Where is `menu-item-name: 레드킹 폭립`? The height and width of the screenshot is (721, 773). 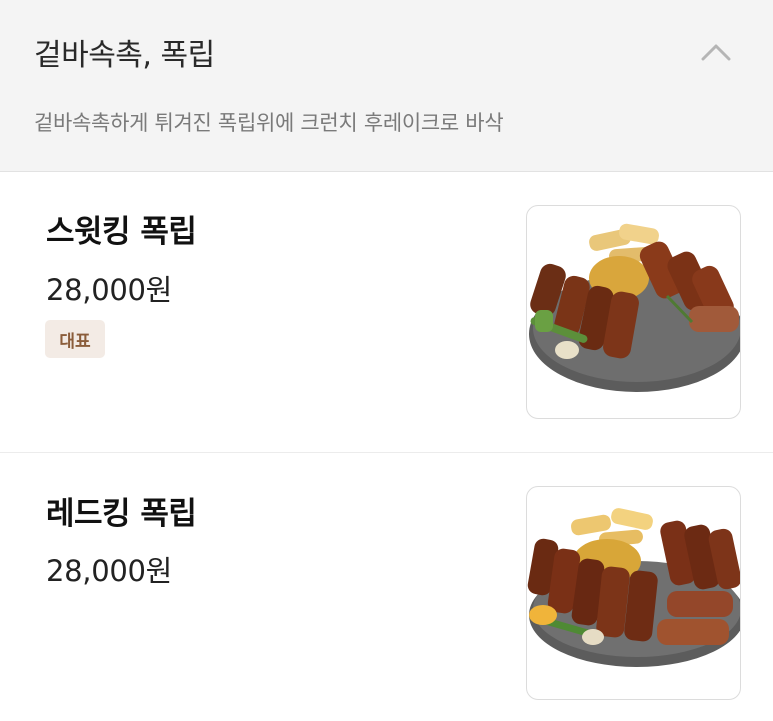
menu-item-name: 레드킹 폭립 is located at coordinates (121, 514).